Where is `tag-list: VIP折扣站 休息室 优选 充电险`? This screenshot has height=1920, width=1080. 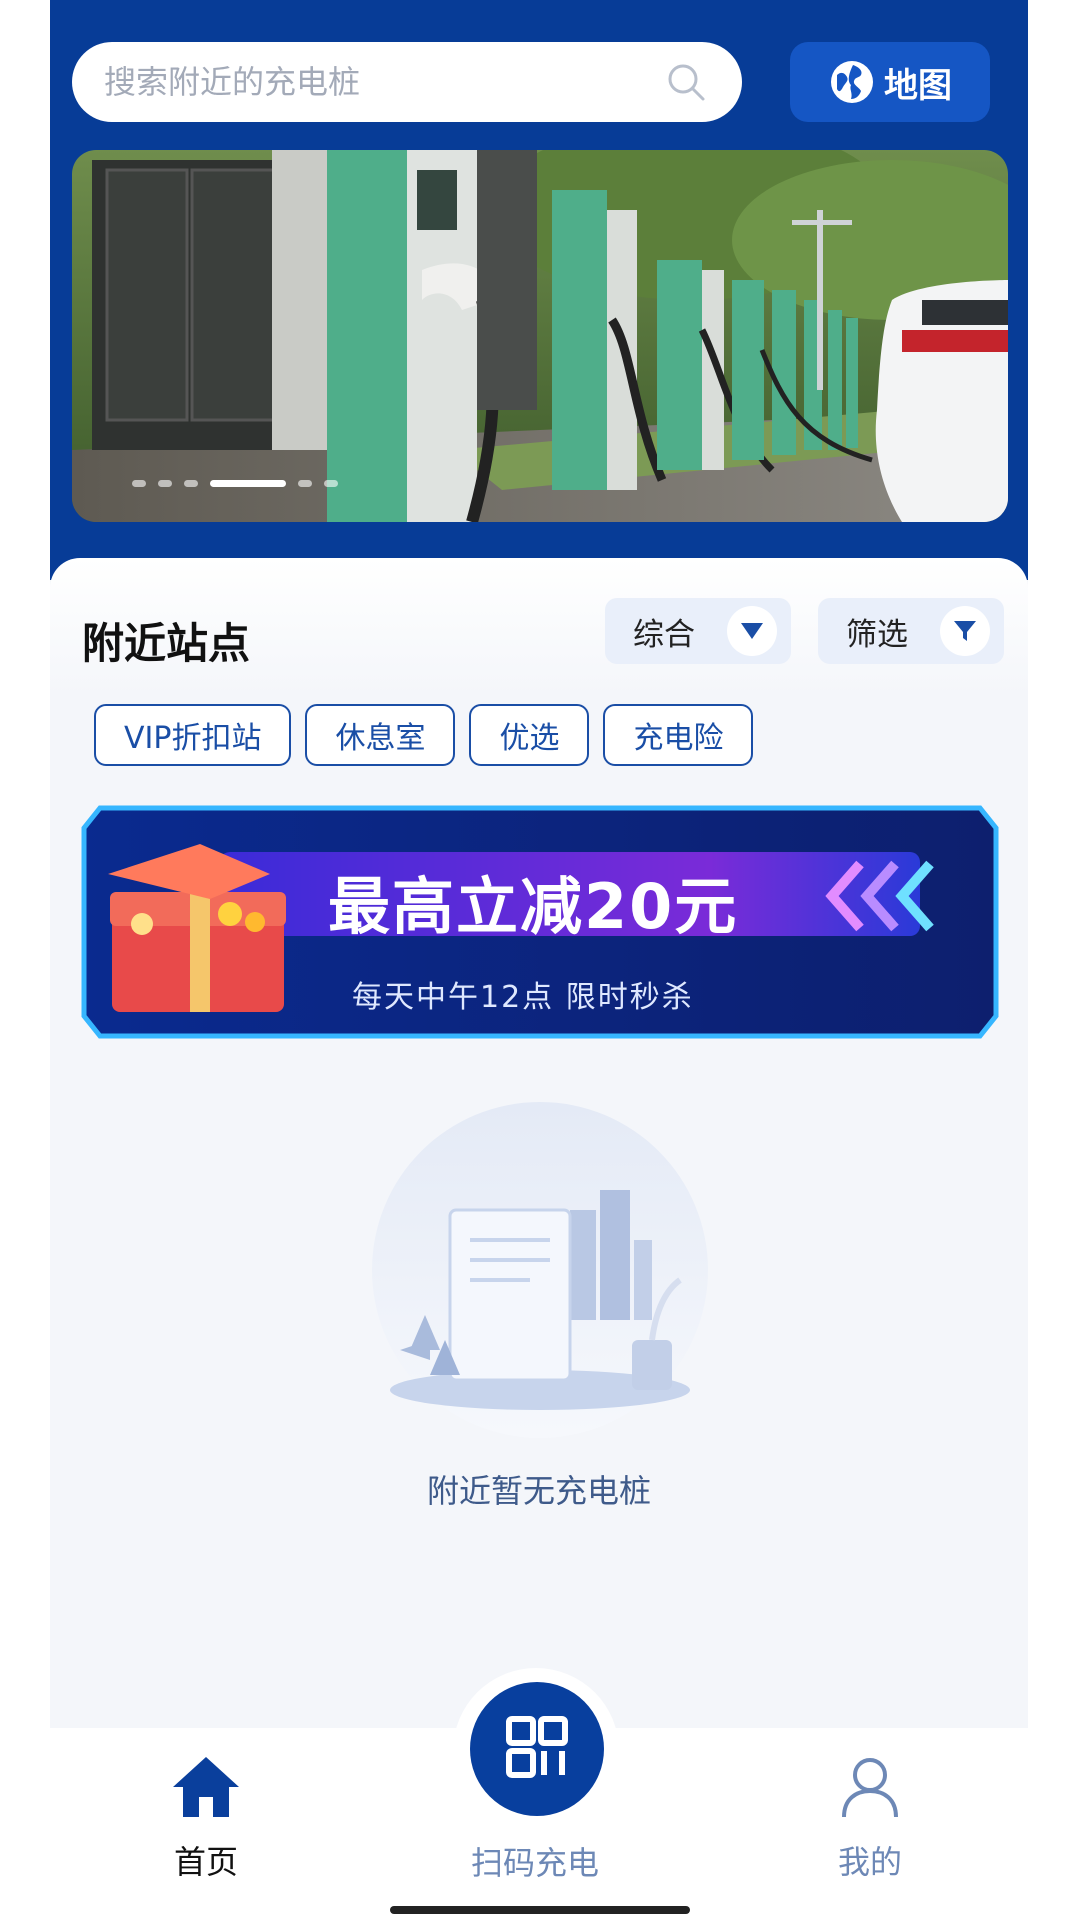
tag-list: VIP折扣站 休息室 优选 充电险 is located at coordinates (424, 735).